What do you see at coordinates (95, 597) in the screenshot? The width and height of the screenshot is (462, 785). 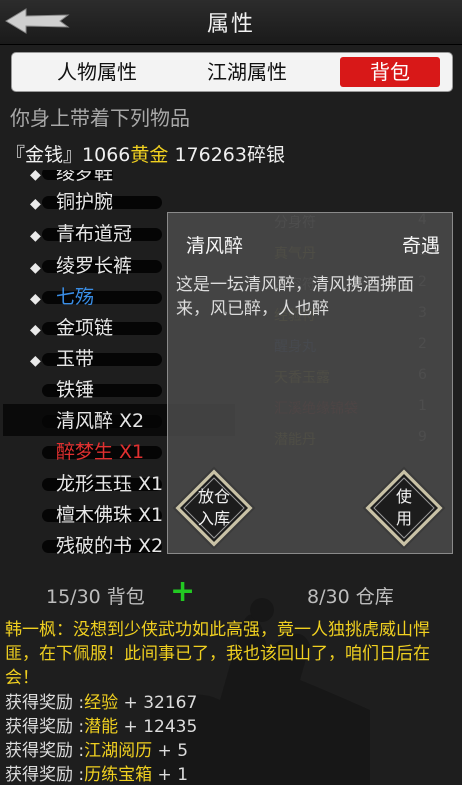 I see `bag-count: 15/30 背包` at bounding box center [95, 597].